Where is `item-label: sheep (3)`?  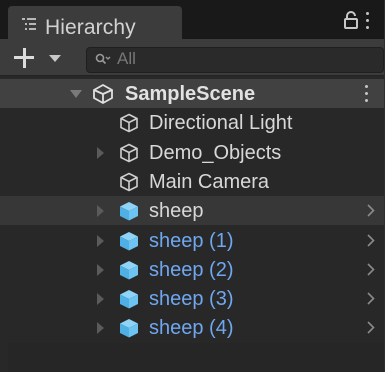
item-label: sheep (3) is located at coordinates (191, 299).